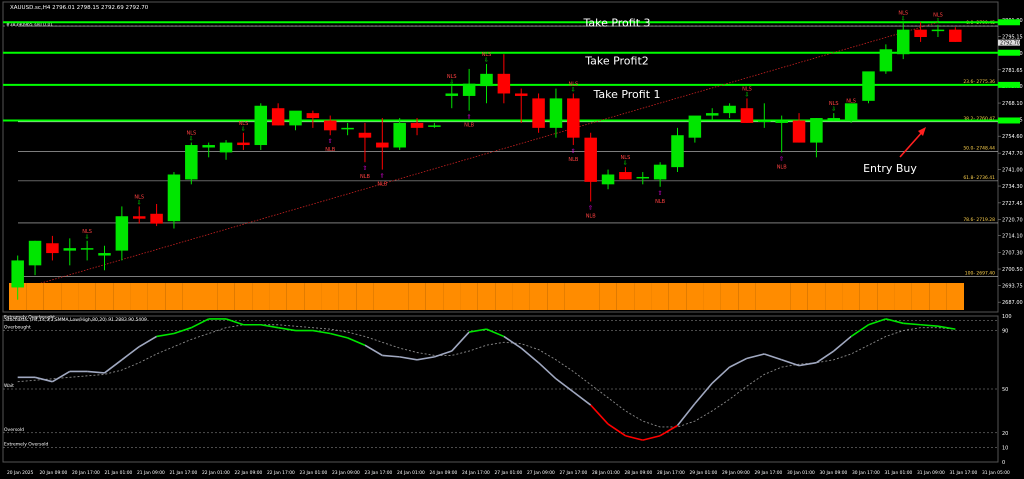 This screenshot has height=479, width=1024. What do you see at coordinates (281, 473) in the screenshot?
I see `time-axis-label: 22 Jan 17:00` at bounding box center [281, 473].